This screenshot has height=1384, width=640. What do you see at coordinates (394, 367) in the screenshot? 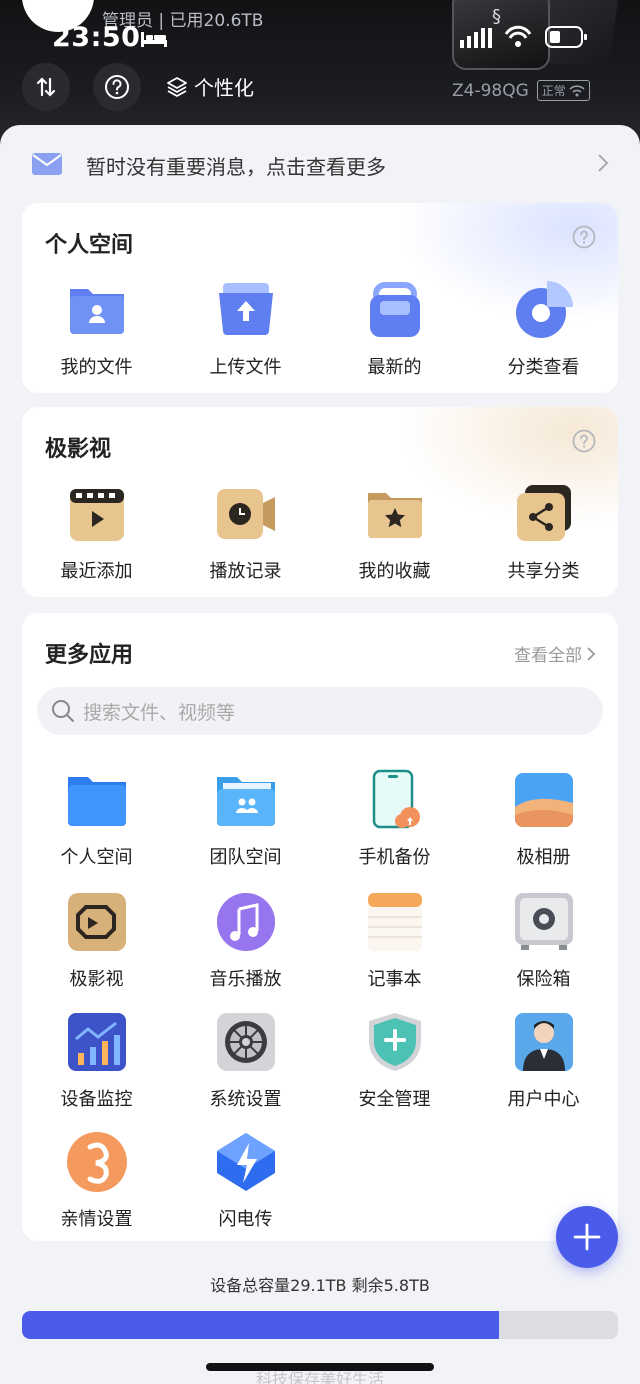
I see `item-label: 最新的` at bounding box center [394, 367].